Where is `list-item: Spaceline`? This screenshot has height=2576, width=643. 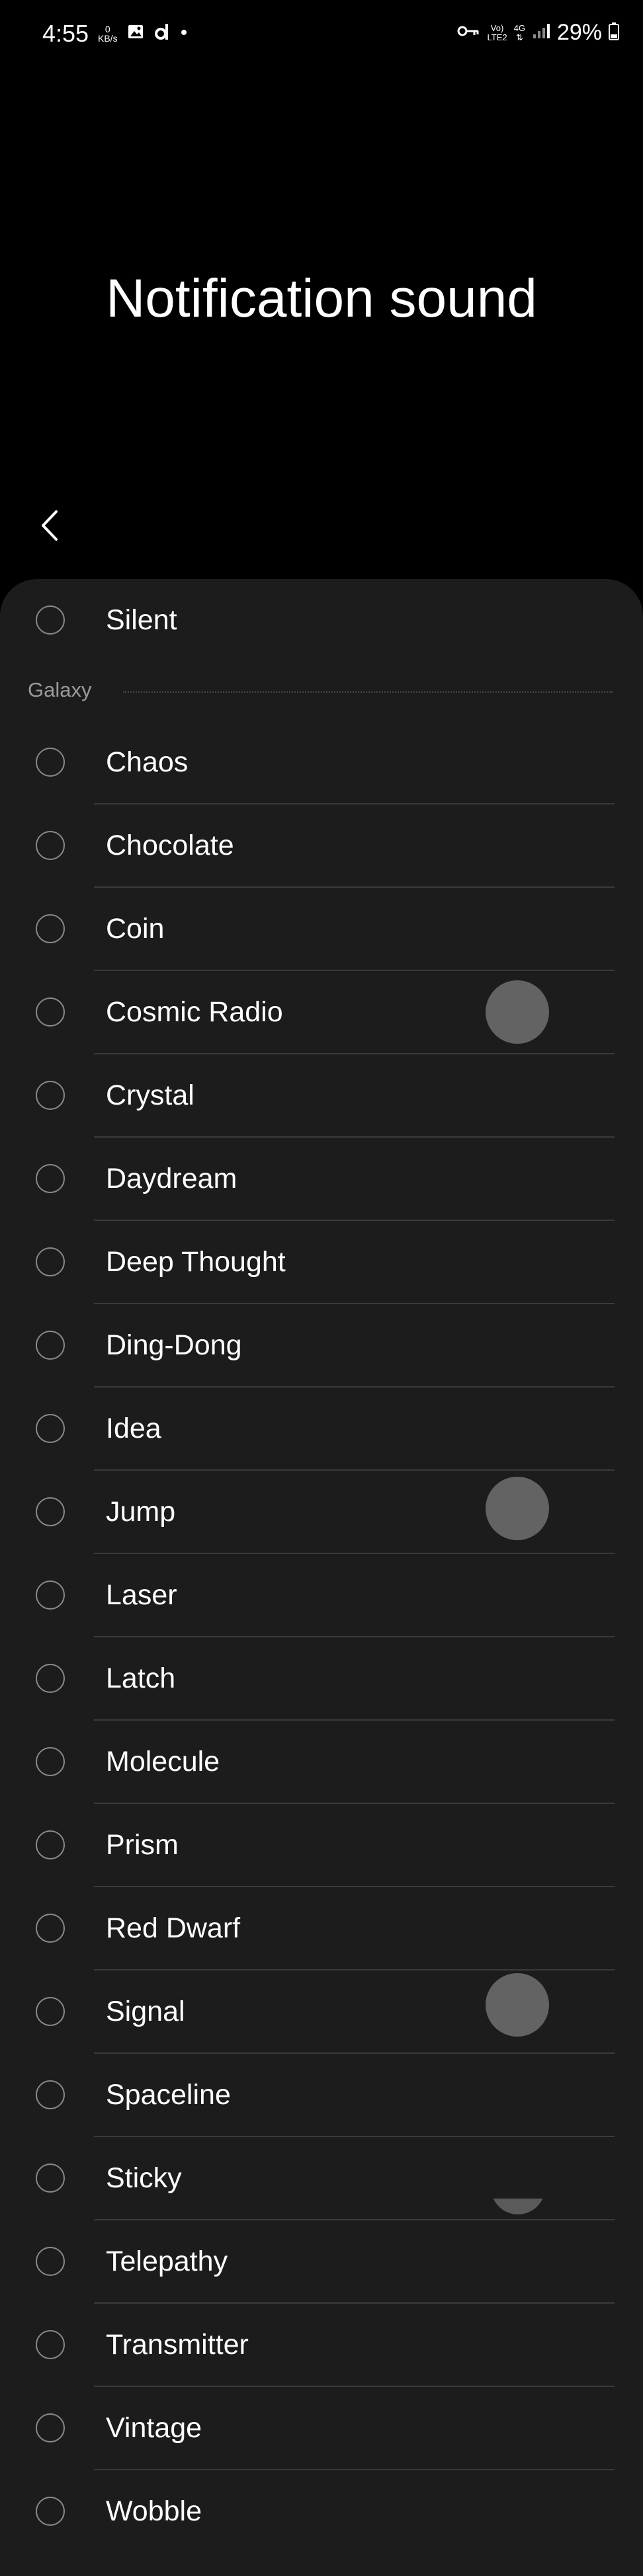 list-item: Spaceline is located at coordinates (321, 2095).